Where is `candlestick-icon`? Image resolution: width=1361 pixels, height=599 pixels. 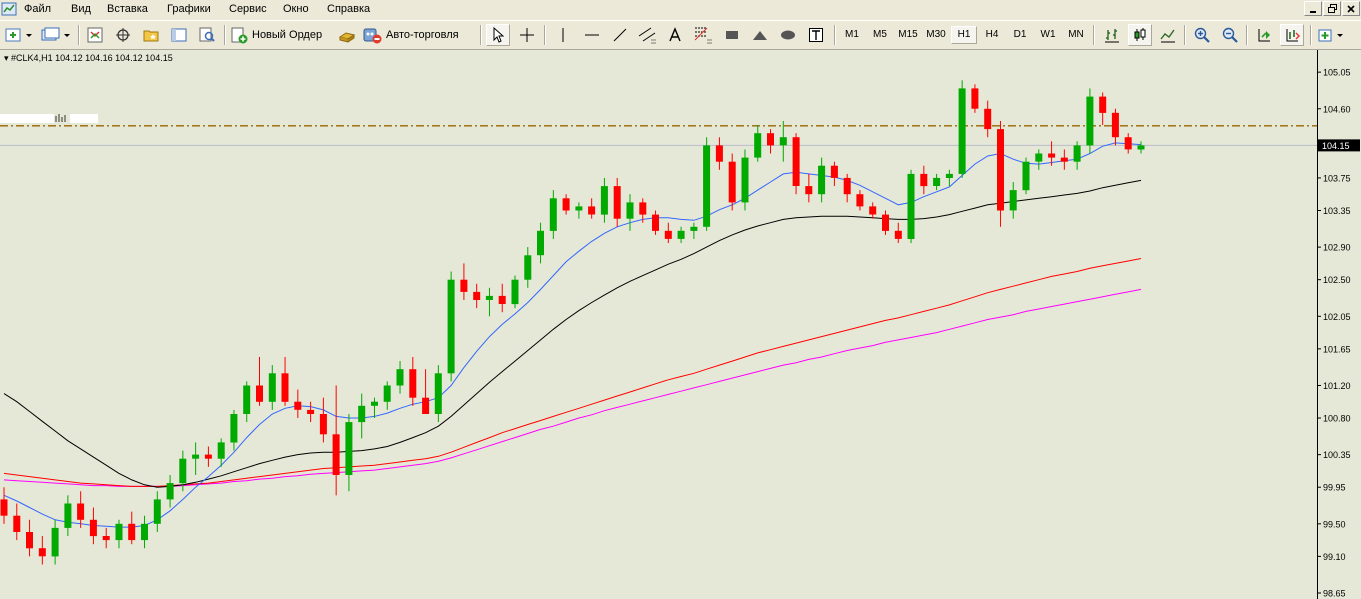 candlestick-icon is located at coordinates (1140, 34).